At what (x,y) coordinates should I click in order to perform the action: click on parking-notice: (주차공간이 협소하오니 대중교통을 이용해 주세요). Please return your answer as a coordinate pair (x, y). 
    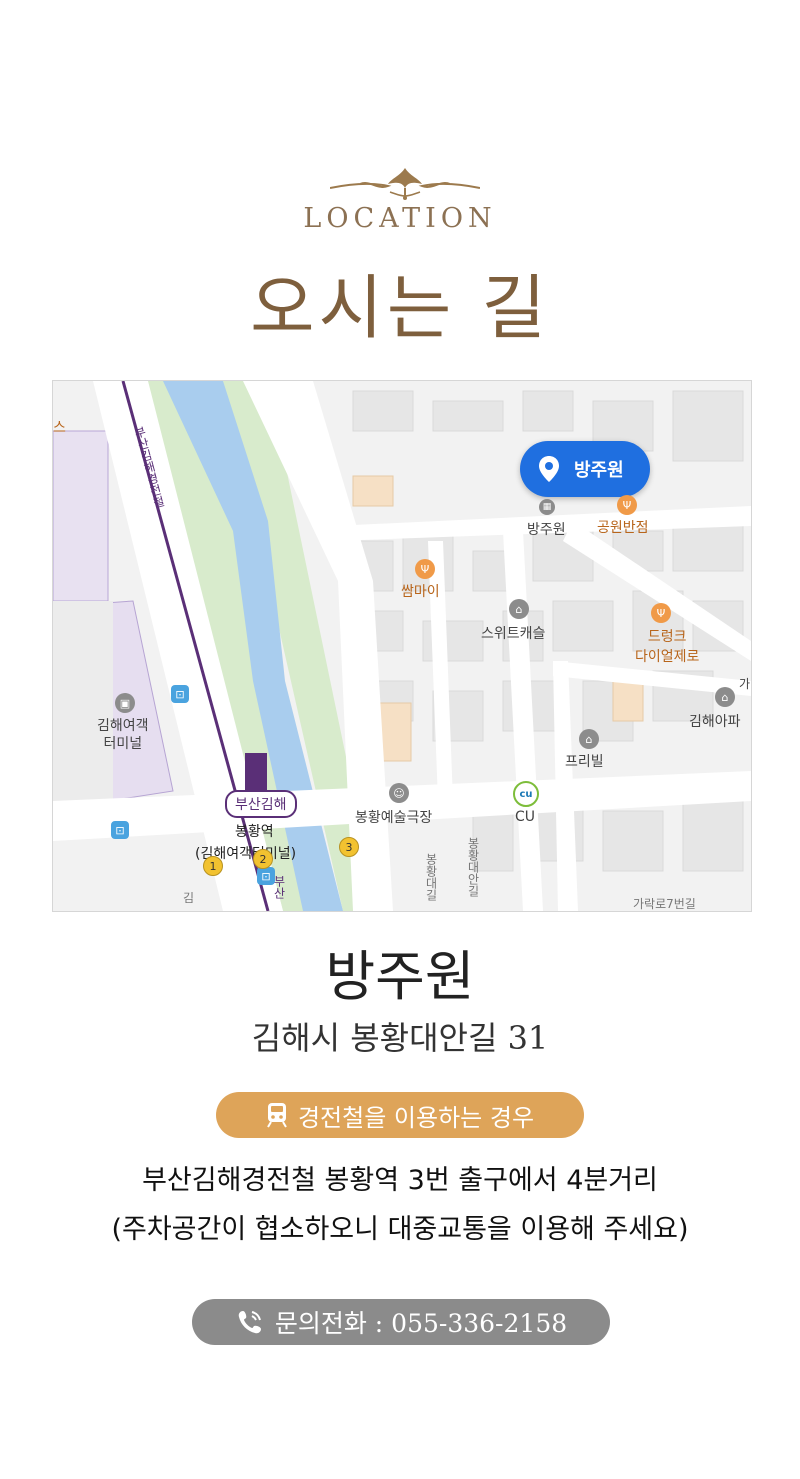
    Looking at the image, I should click on (400, 1229).